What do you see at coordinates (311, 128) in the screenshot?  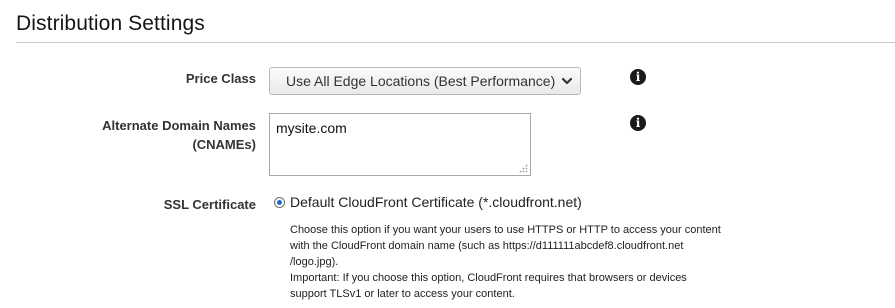 I see `alternate-domain-names-value: mysite.com` at bounding box center [311, 128].